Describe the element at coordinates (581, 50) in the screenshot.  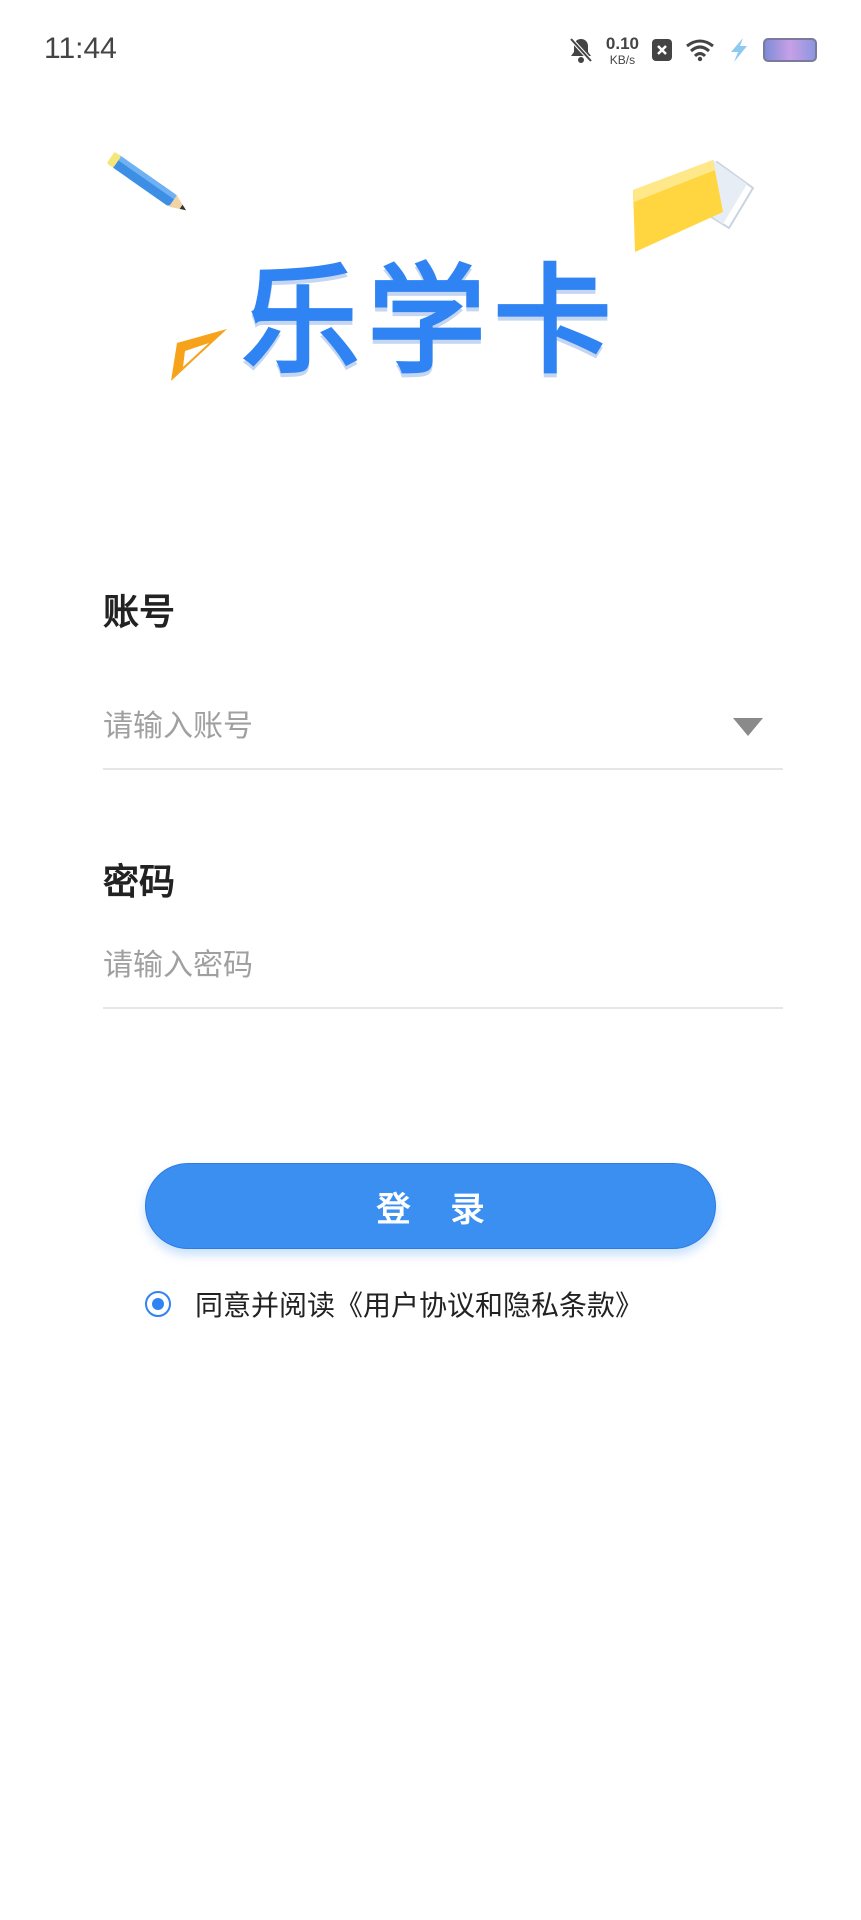
I see `mute-bell-icon` at that location.